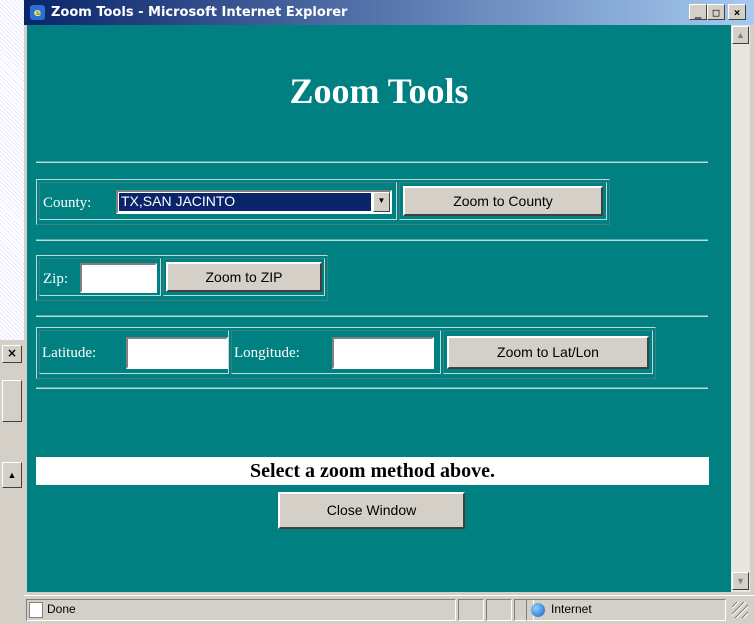  I want to click on status-bar: Done Internet, so click(389, 609).